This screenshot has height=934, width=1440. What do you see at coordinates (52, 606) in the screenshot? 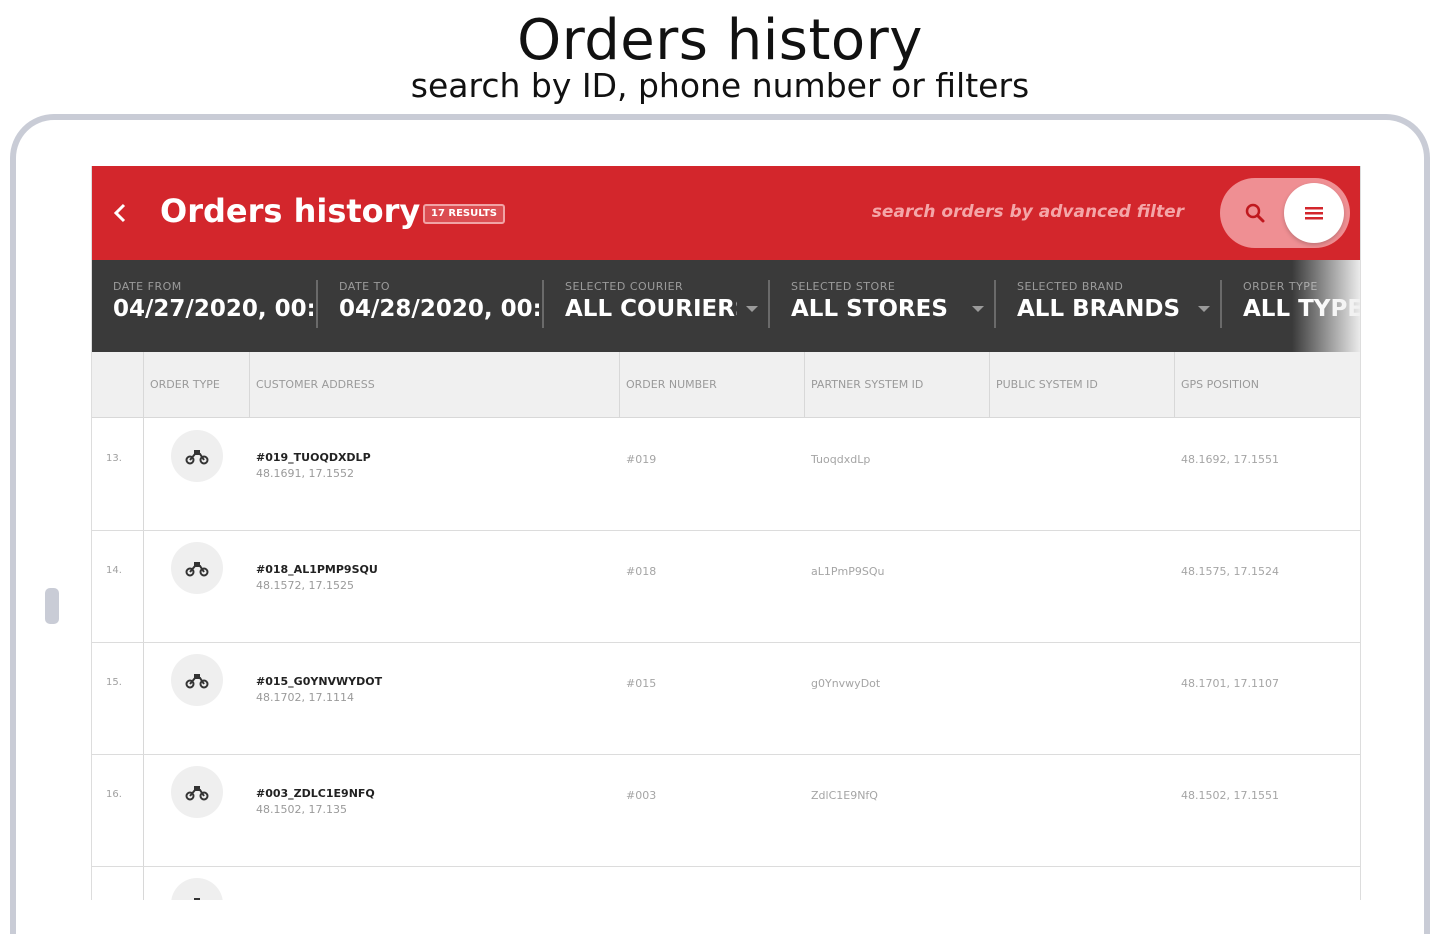
I see `tablet-side-button` at bounding box center [52, 606].